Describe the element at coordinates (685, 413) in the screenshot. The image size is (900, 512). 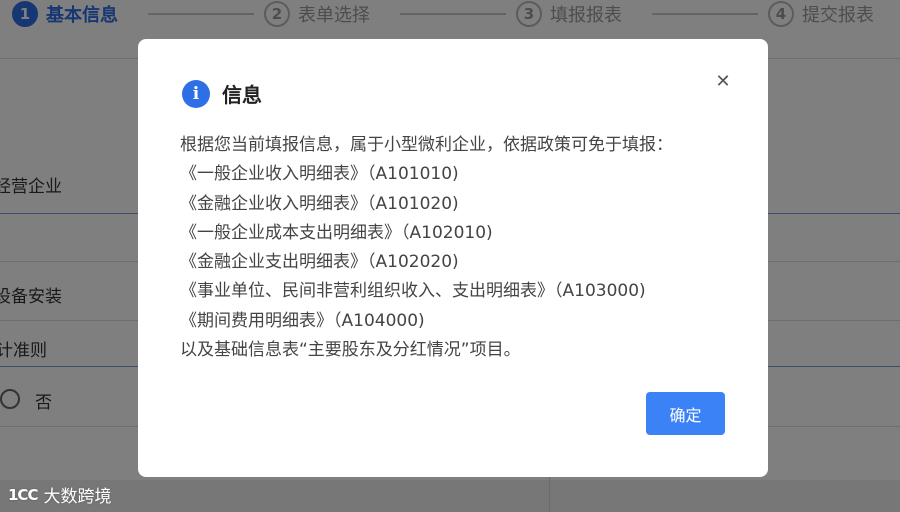
I see `confirm-button: 确定` at that location.